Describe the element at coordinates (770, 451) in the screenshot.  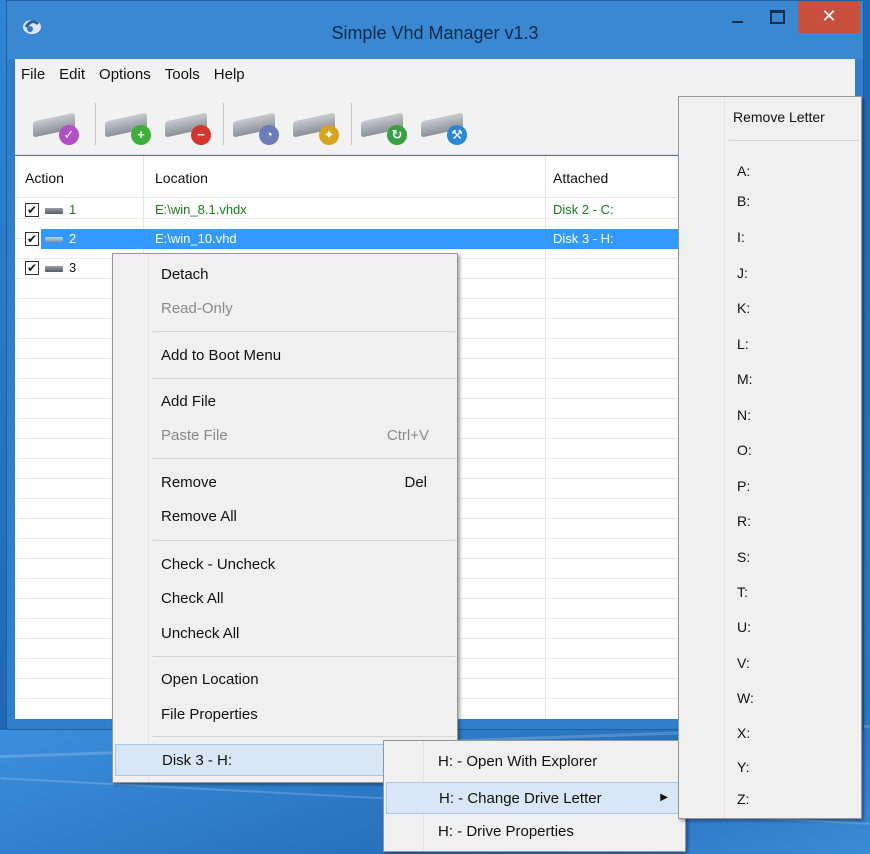
I see `menu-item-letter-o: O:` at that location.